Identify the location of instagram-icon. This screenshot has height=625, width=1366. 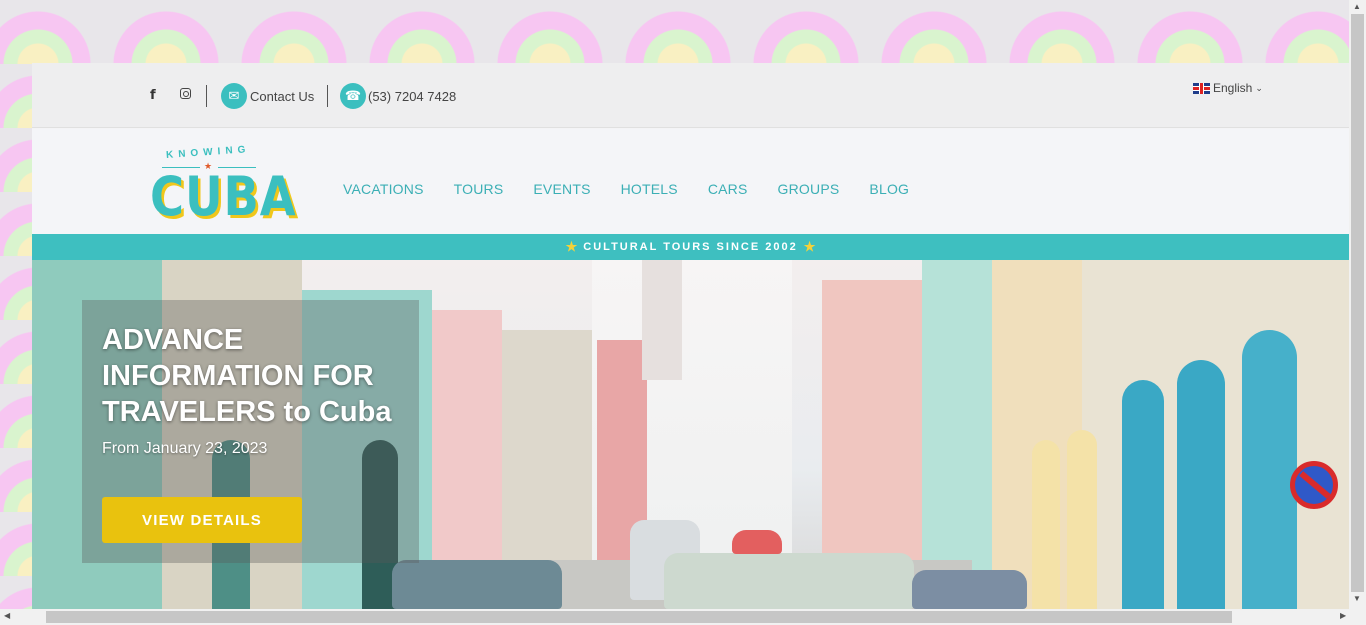
(185, 94).